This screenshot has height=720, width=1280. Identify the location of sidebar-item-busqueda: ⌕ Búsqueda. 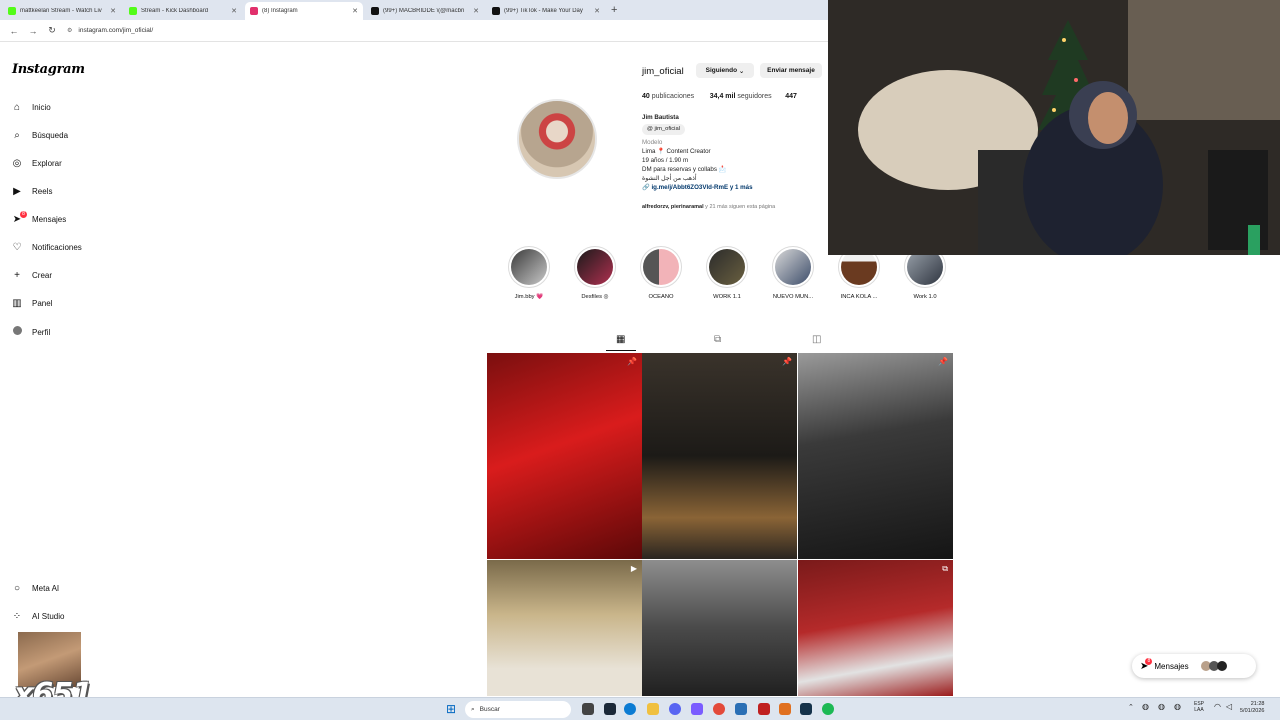
(71, 135).